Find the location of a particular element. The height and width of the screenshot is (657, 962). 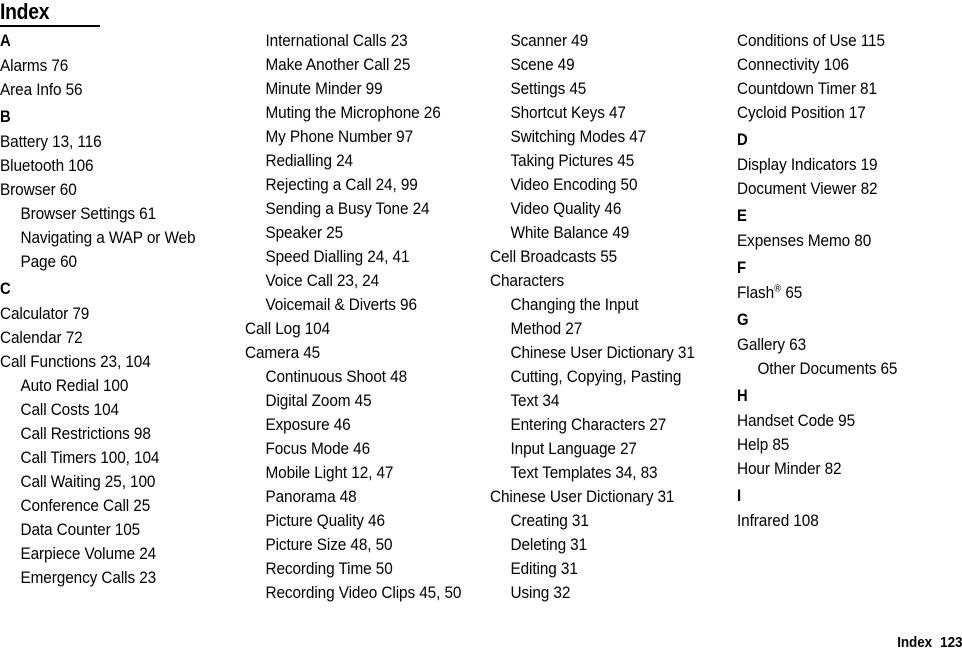

index-entry: Display Indicators 19 is located at coordinates (807, 165).